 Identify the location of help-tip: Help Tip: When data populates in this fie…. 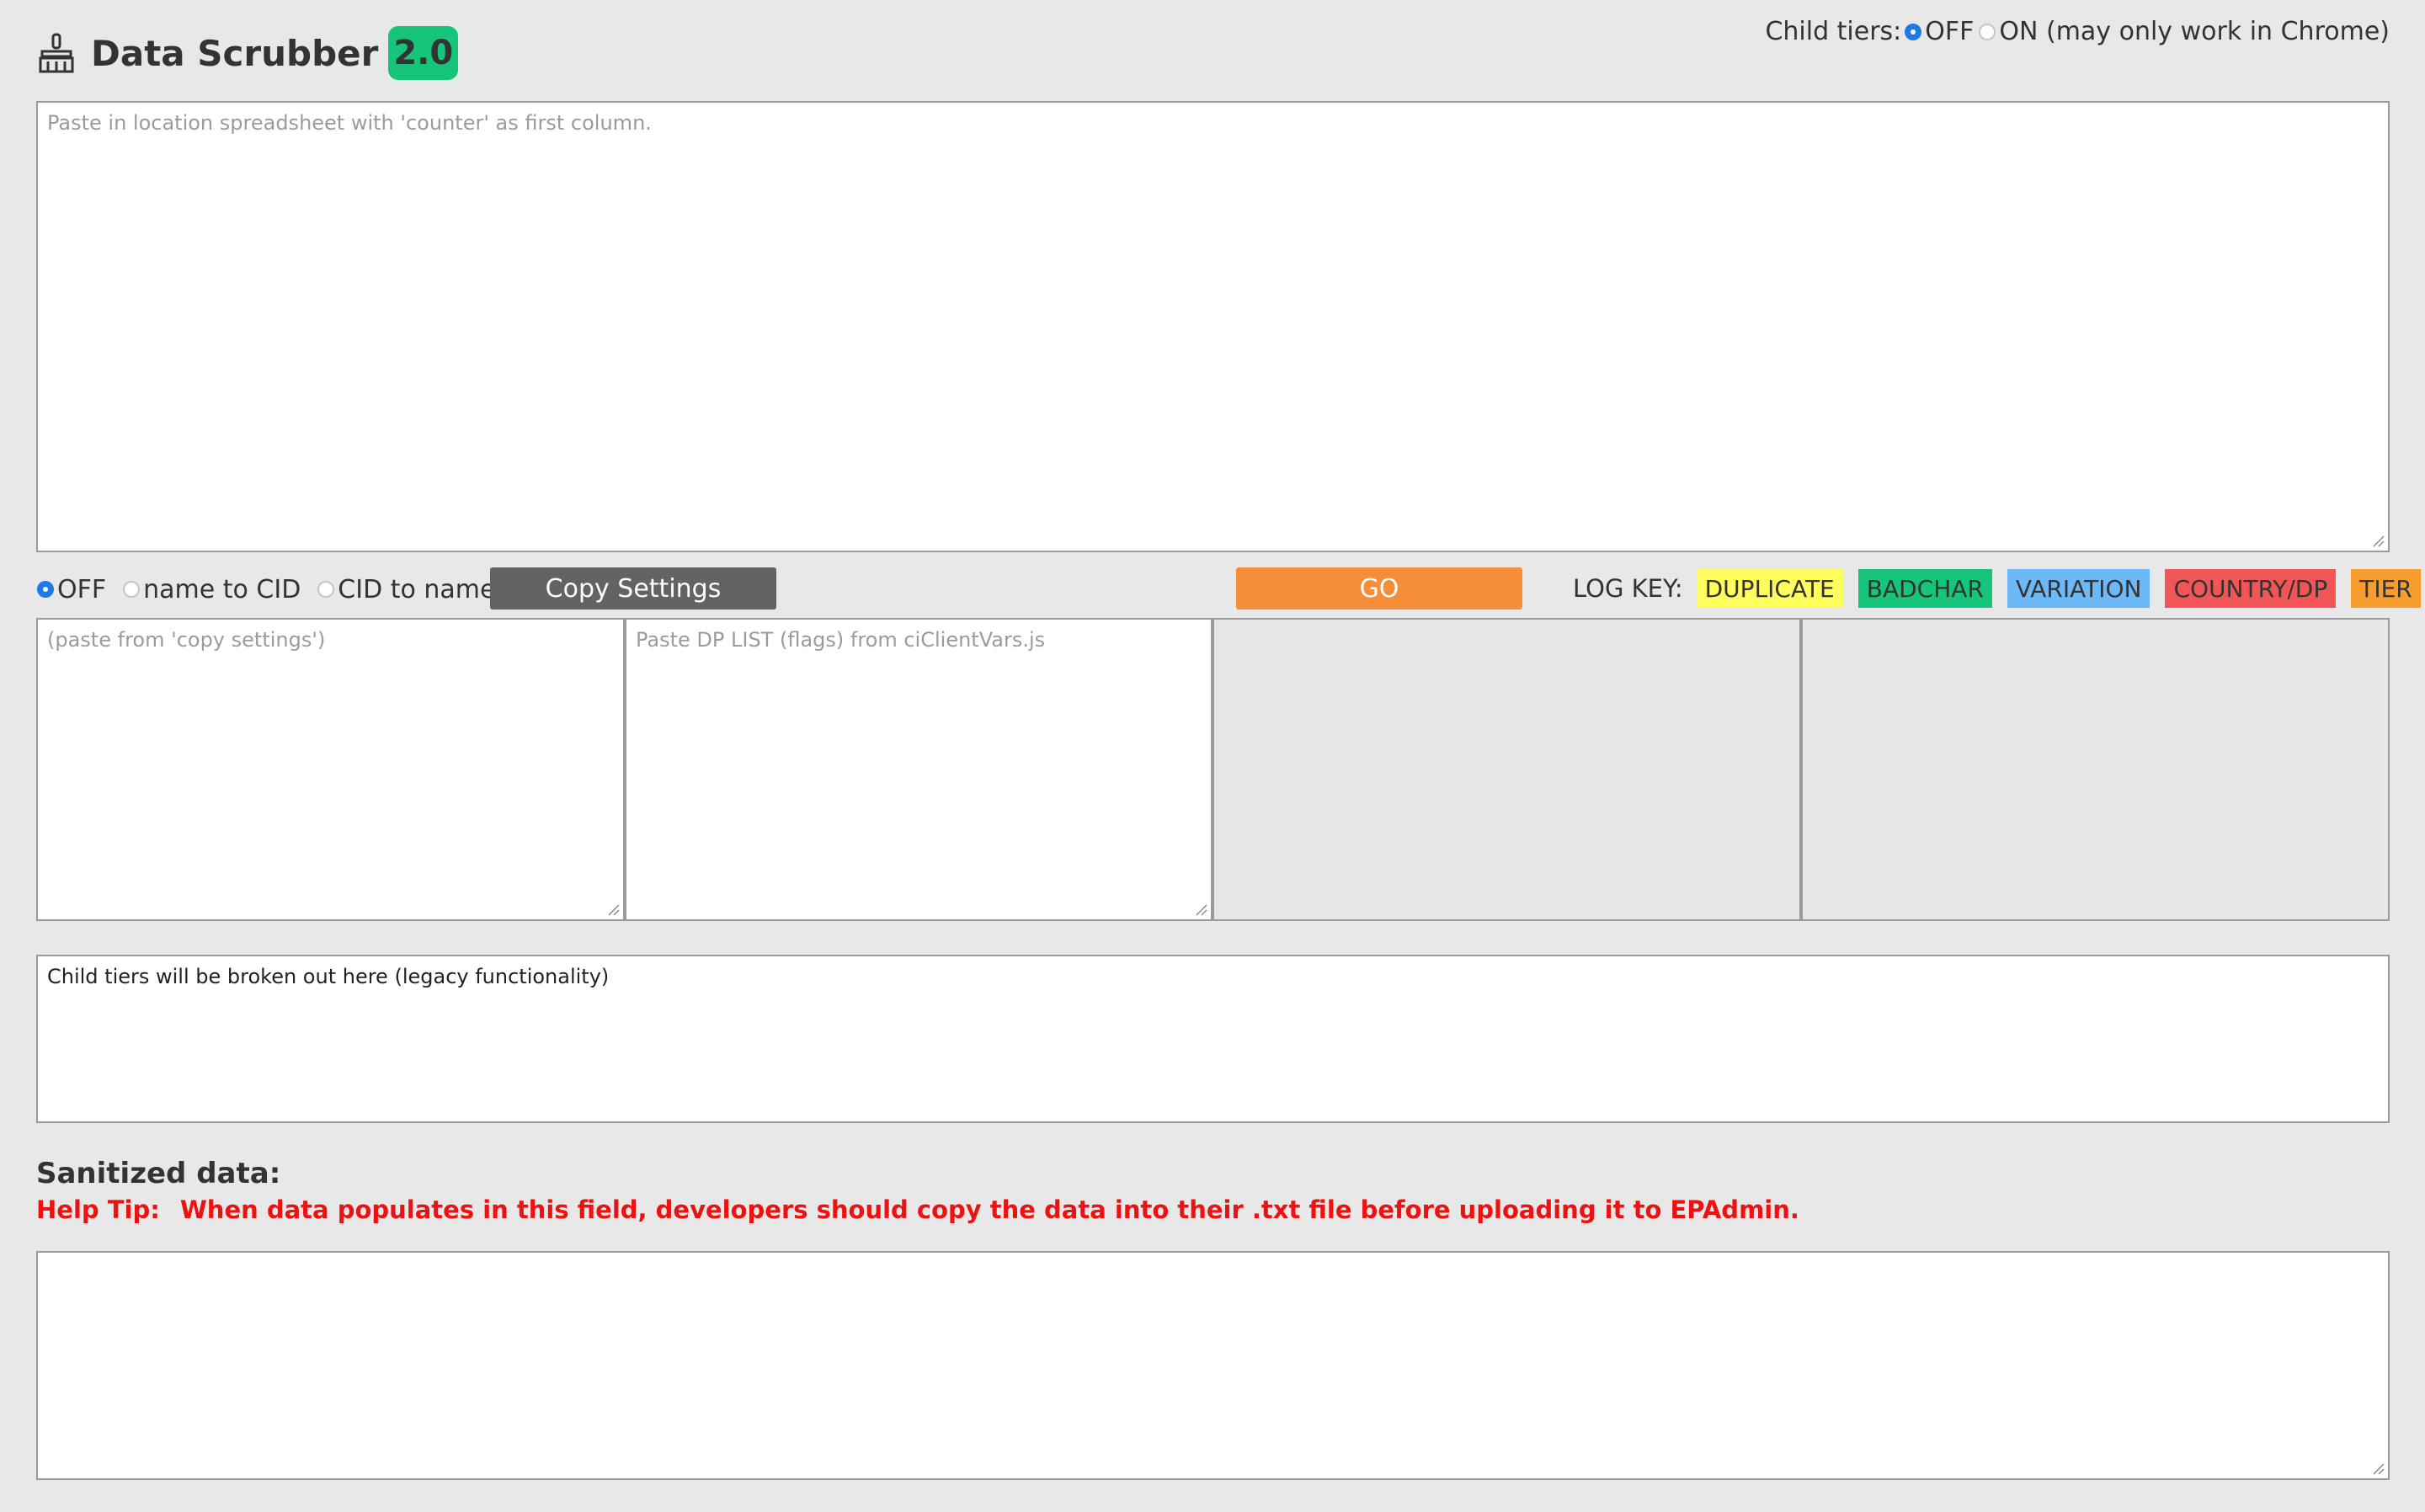
(917, 1210).